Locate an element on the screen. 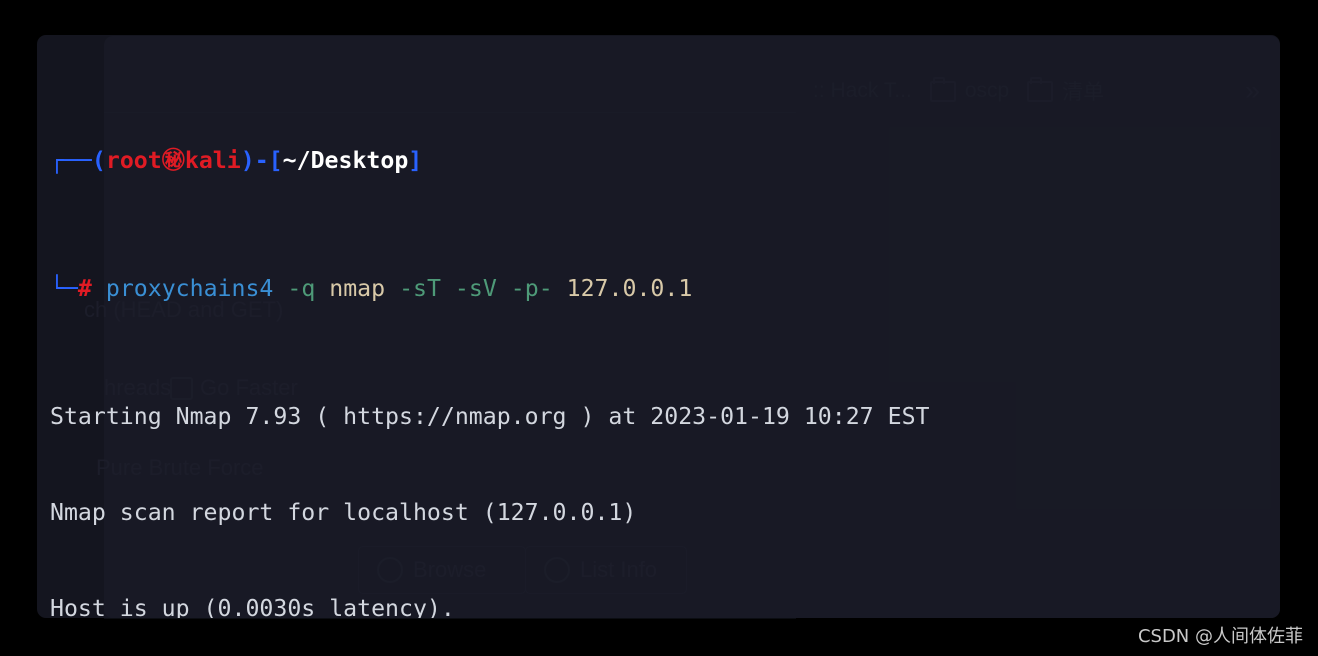  command-flag-p: -p- is located at coordinates (531, 288).